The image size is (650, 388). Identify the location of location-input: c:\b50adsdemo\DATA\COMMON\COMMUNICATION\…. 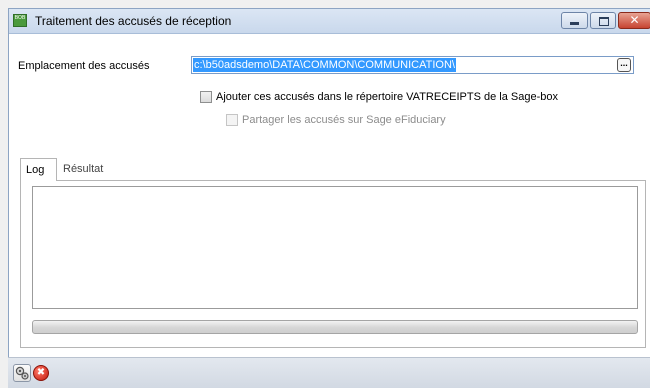
(412, 65).